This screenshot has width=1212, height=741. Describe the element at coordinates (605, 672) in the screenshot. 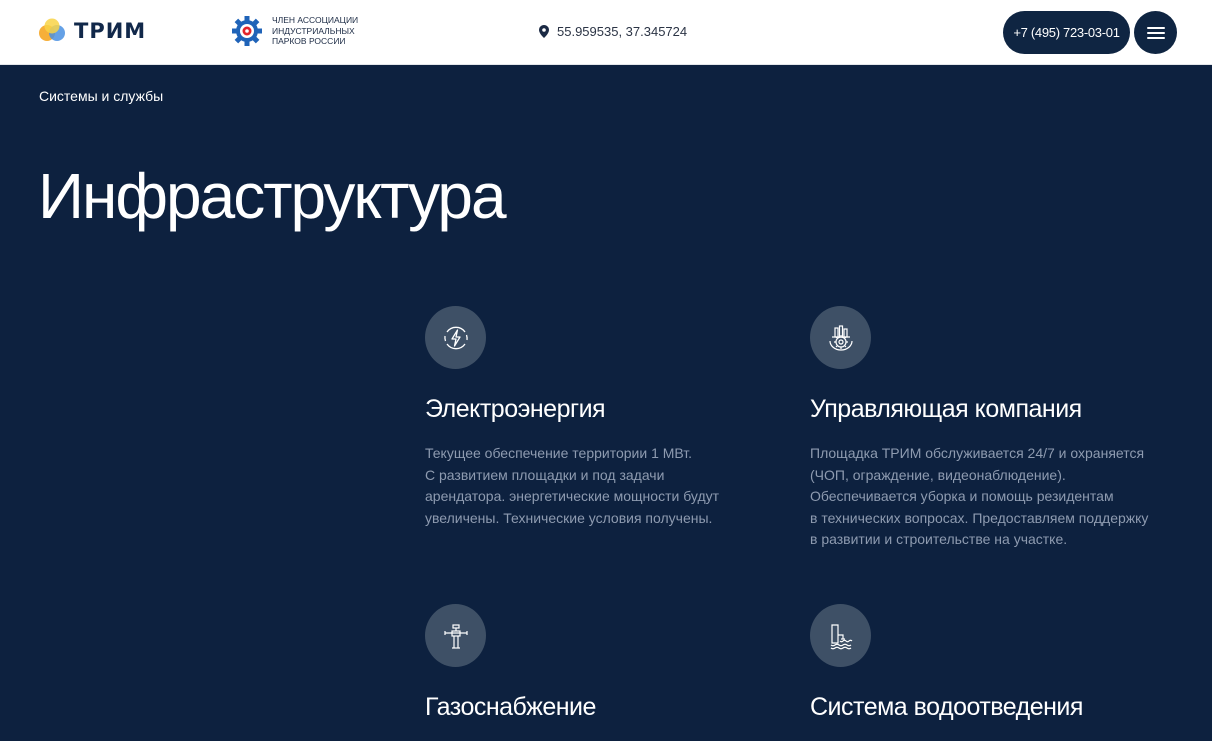

I see `infrastructure-card-gas: Газоснабжение` at that location.